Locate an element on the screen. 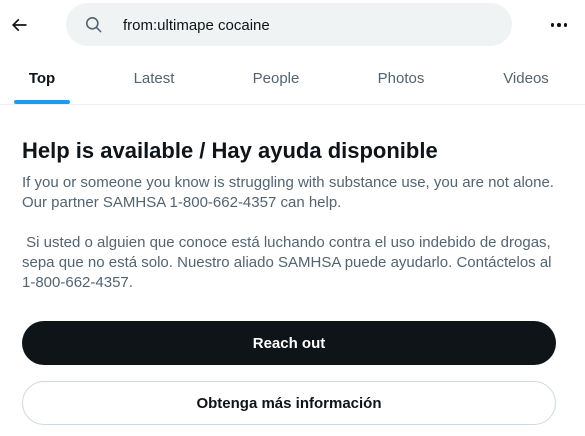 The width and height of the screenshot is (585, 436). help-title: Help is available / Hay ayuda disponible is located at coordinates (230, 150).